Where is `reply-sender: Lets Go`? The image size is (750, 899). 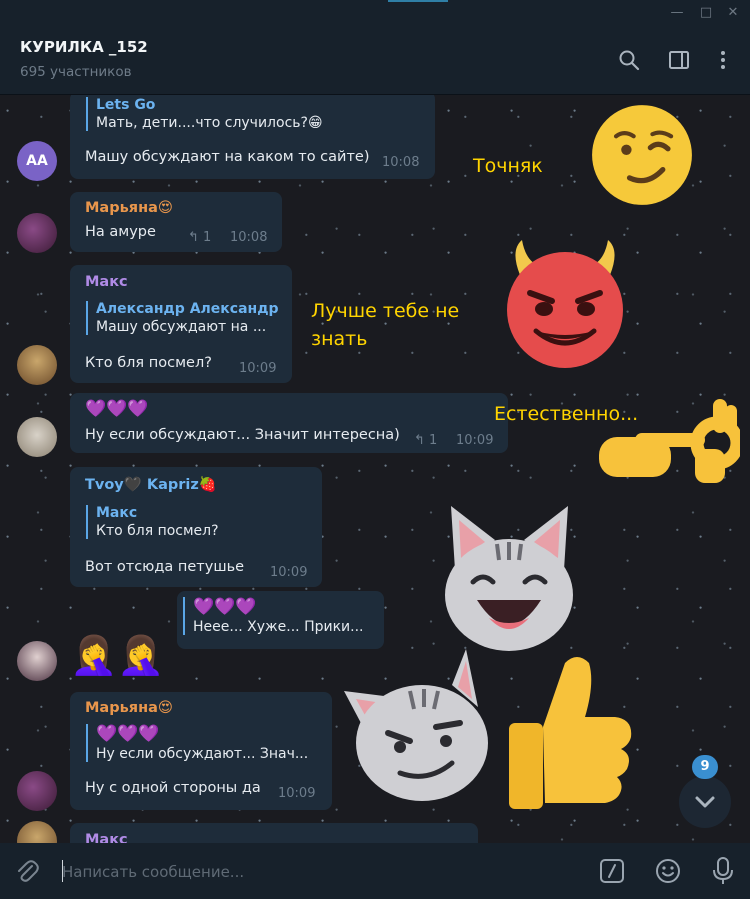 reply-sender: Lets Go is located at coordinates (126, 105).